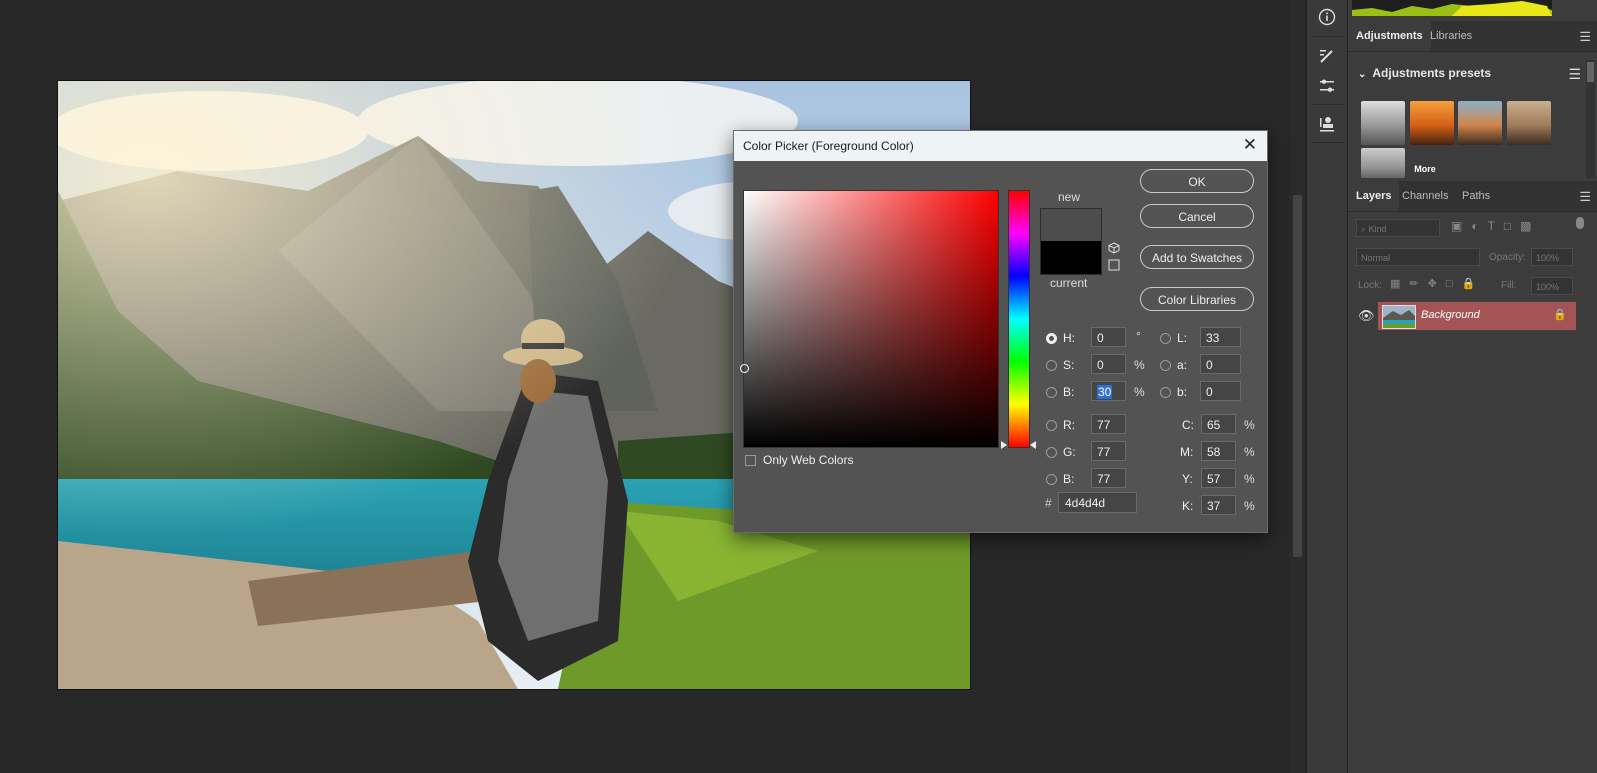  Describe the element at coordinates (1051, 452) in the screenshot. I see `g-radio` at that location.